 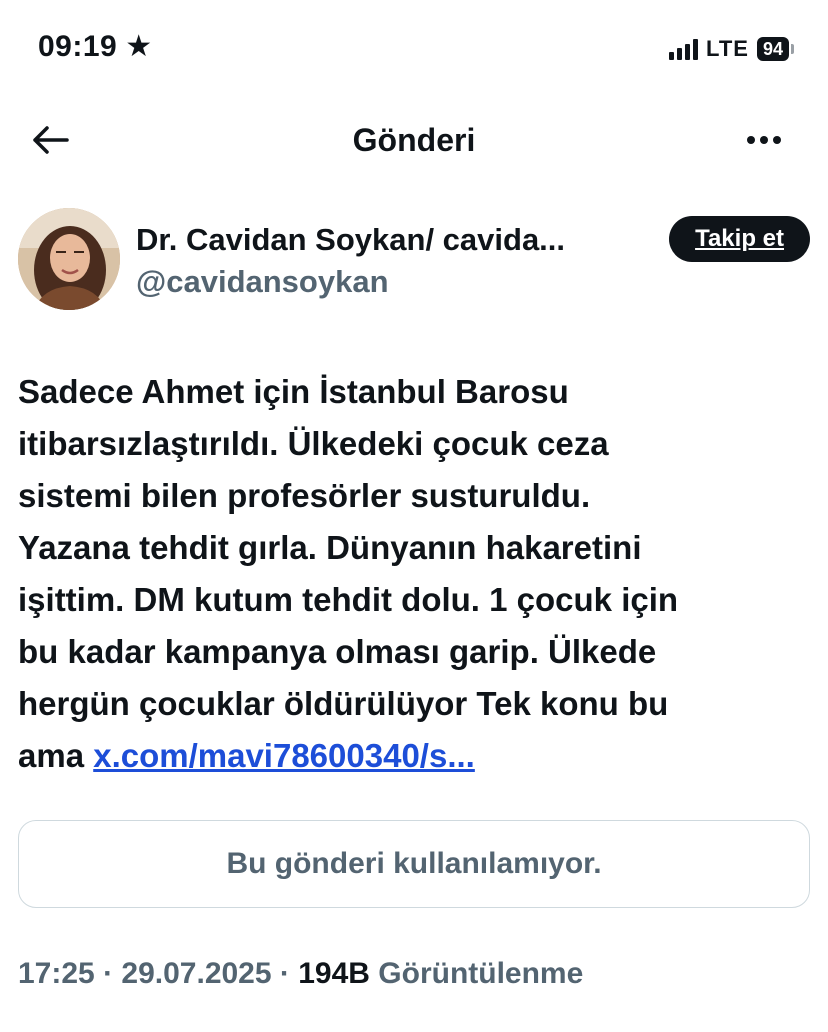 I want to click on author-handle: @cavidansoykan, so click(x=262, y=282).